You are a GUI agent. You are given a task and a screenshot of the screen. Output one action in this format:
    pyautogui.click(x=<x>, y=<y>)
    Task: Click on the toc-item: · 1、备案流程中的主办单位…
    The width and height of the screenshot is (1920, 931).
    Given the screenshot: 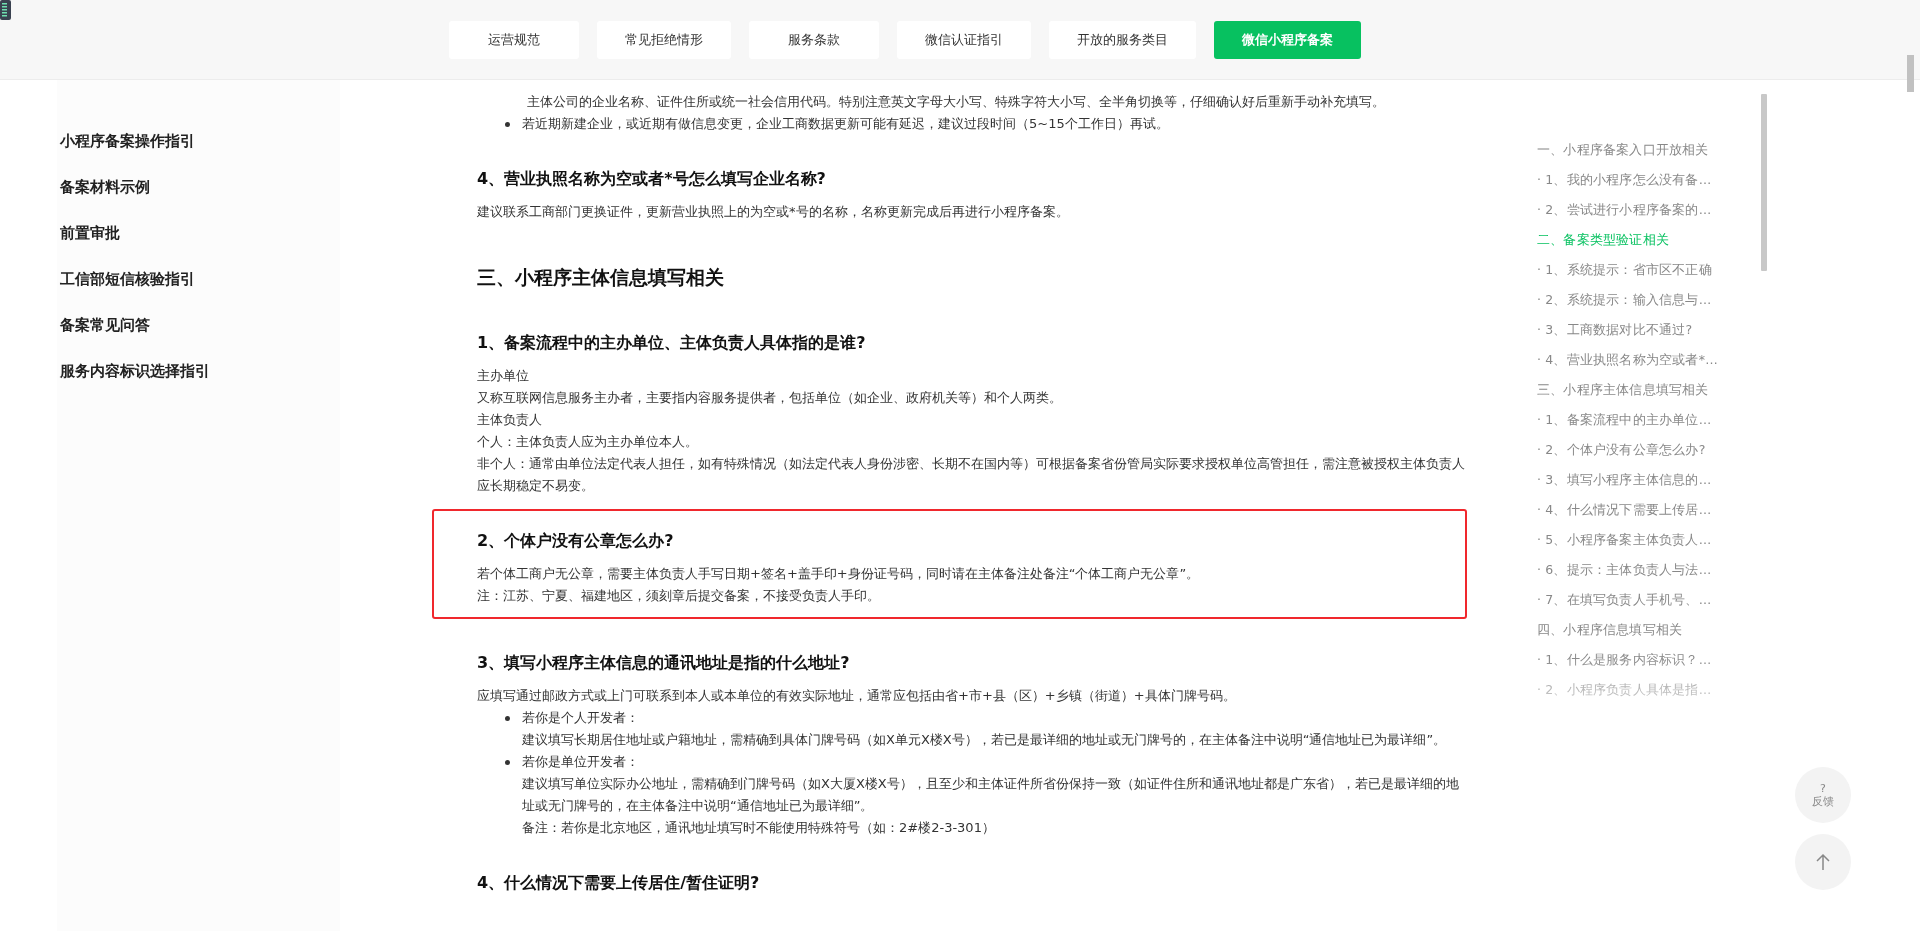 What is the action you would take?
    pyautogui.click(x=1655, y=420)
    